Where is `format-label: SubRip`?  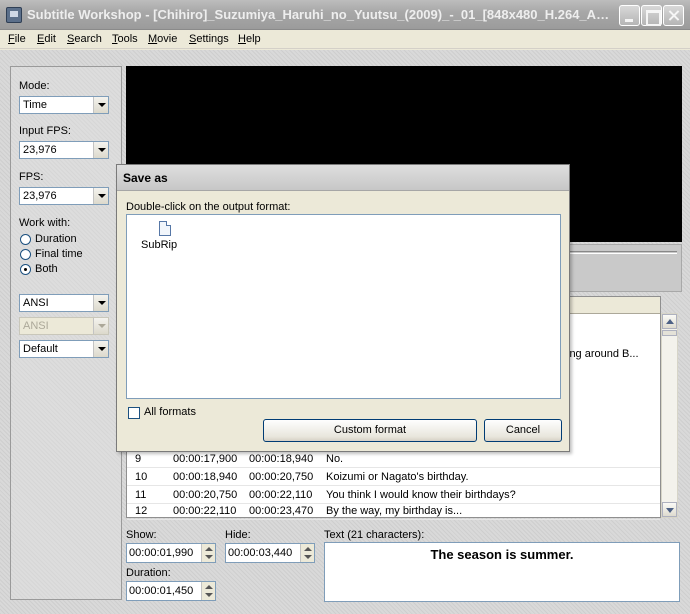 format-label: SubRip is located at coordinates (159, 245).